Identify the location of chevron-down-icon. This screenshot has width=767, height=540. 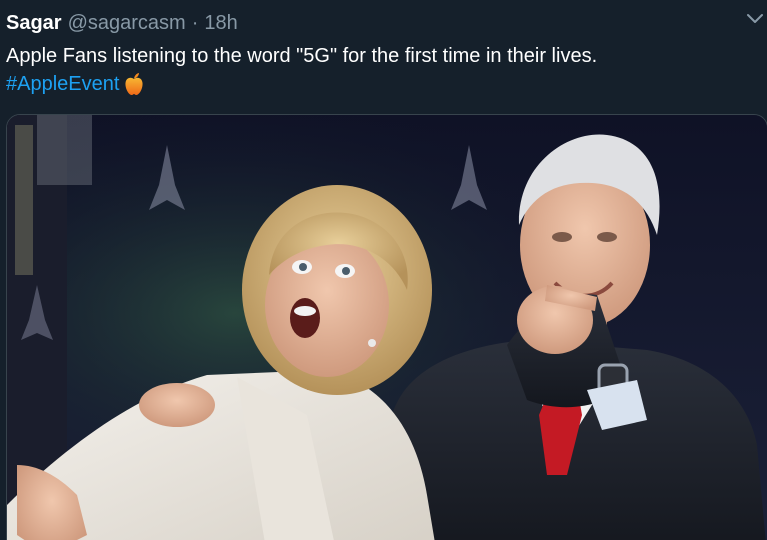
(755, 18).